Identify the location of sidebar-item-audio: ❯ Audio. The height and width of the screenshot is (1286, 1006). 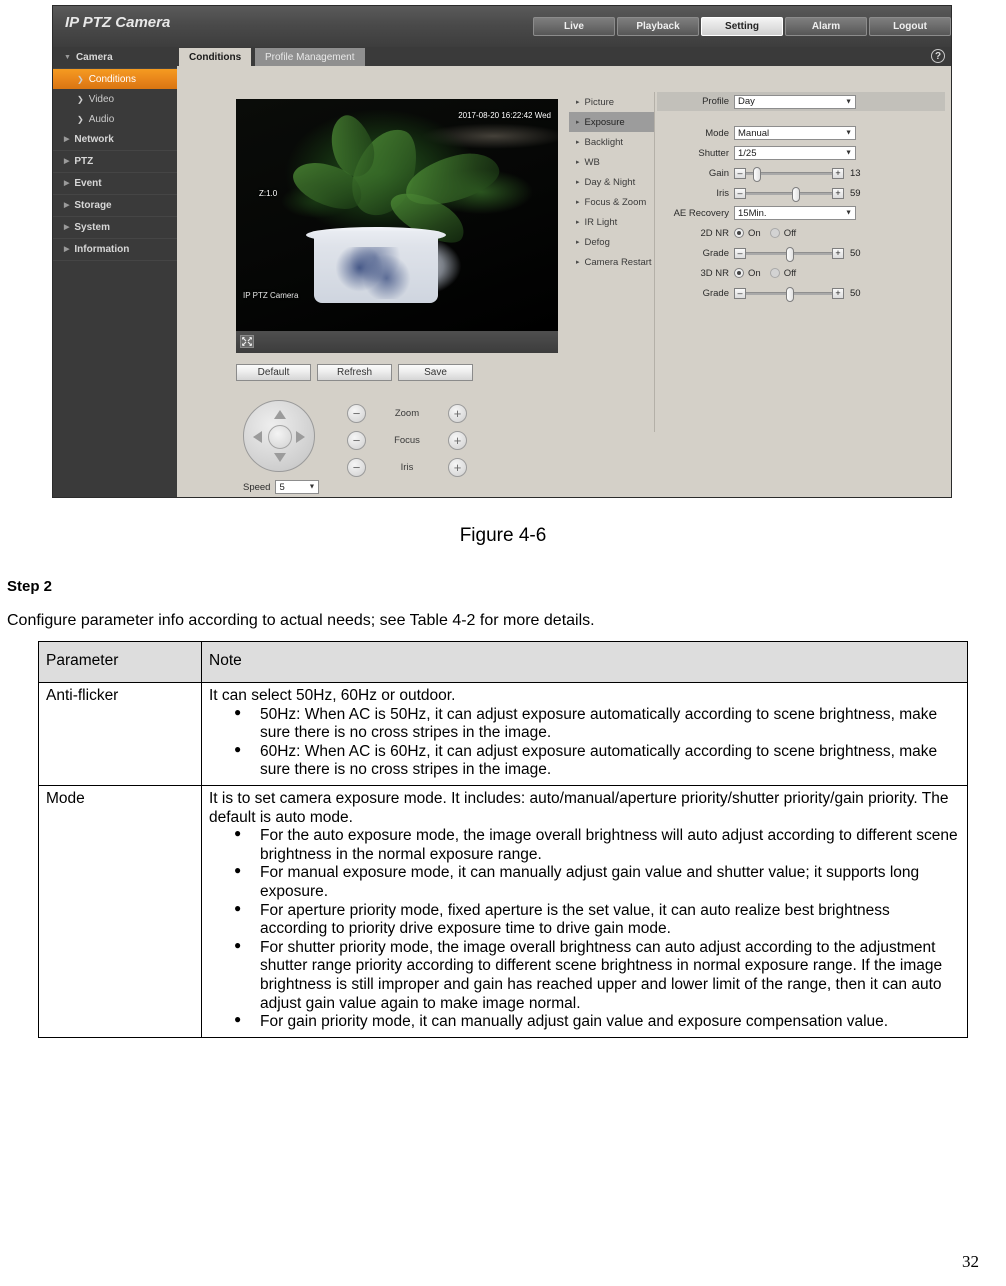
(115, 119).